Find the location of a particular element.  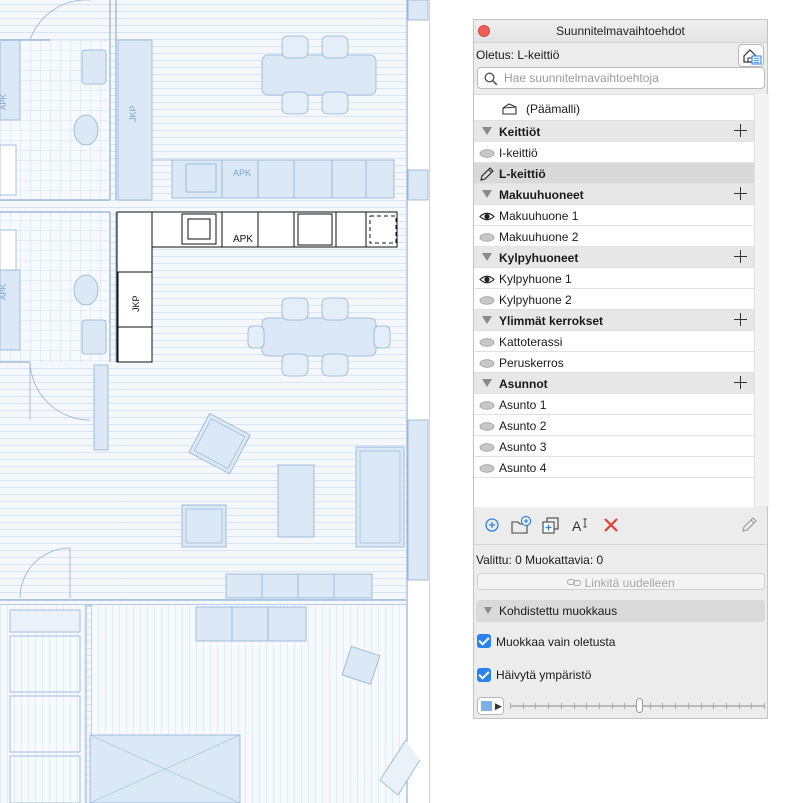

edit-option-button is located at coordinates (749, 525).